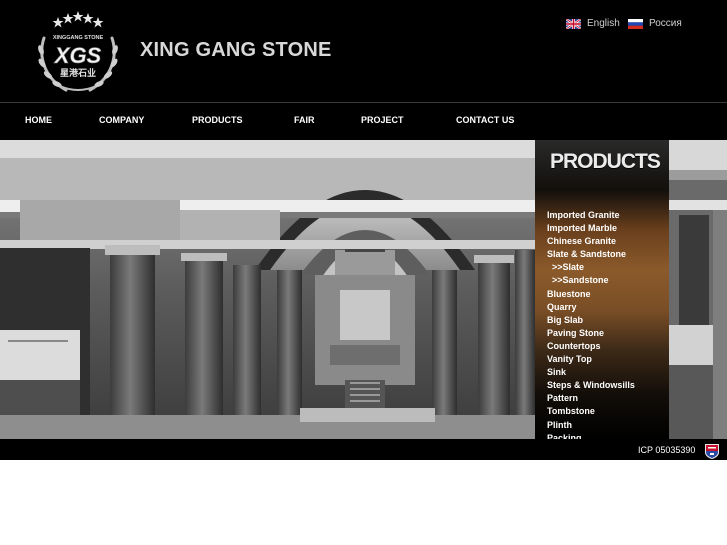 This screenshot has height=545, width=727. What do you see at coordinates (573, 23) in the screenshot?
I see `uk-flag-icon` at bounding box center [573, 23].